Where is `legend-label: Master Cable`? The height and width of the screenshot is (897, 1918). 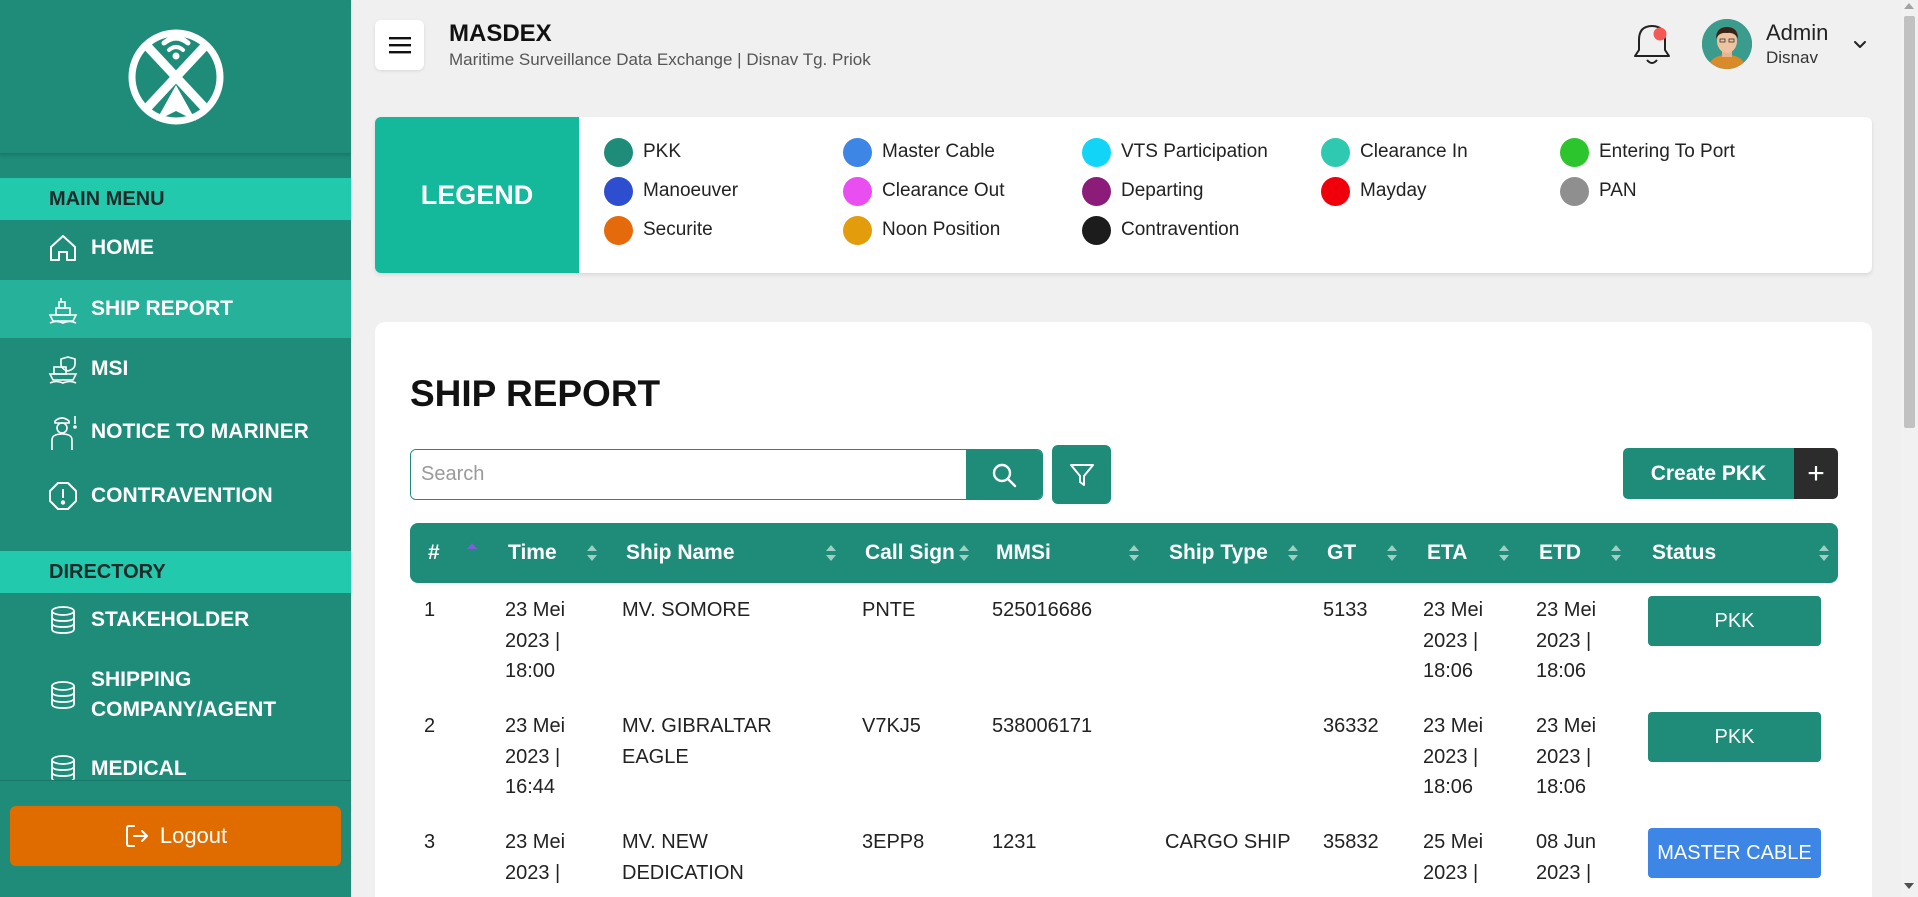 legend-label: Master Cable is located at coordinates (938, 151).